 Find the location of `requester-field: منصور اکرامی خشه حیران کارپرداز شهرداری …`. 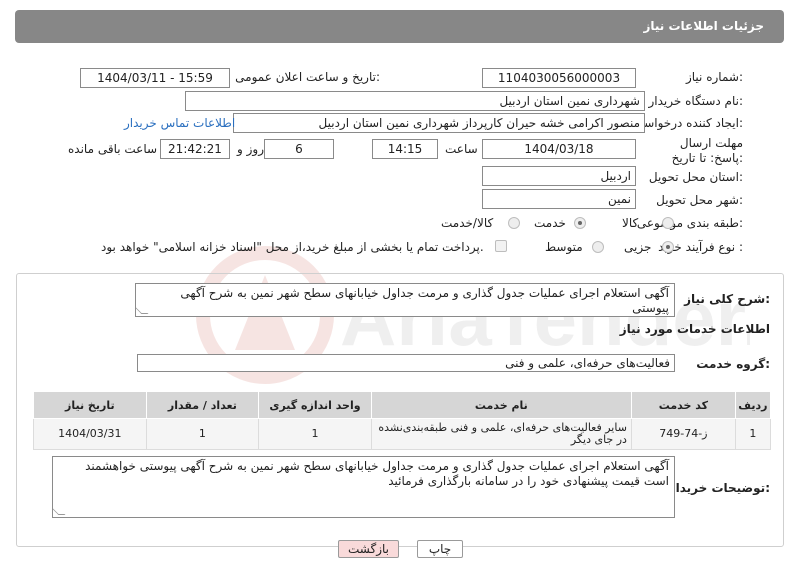

requester-field: منصور اکرامی خشه حیران کارپرداز شهرداری … is located at coordinates (439, 123).